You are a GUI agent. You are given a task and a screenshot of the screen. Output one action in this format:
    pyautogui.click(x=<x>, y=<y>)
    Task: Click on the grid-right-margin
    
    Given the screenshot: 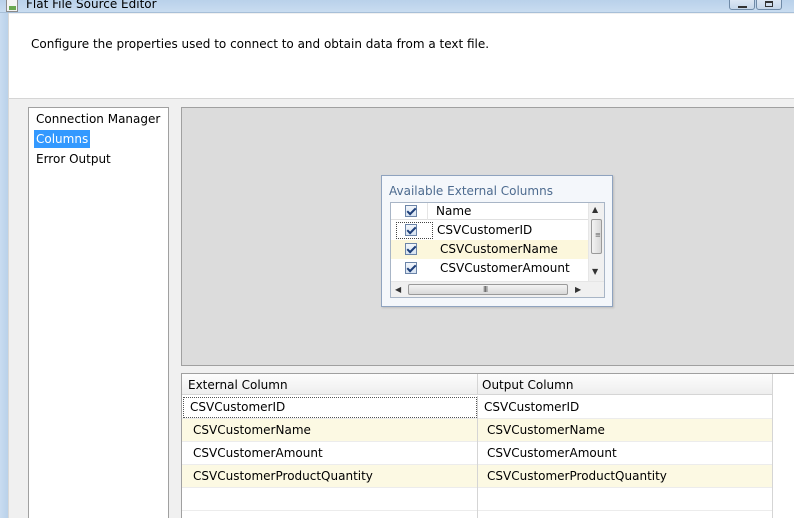 What is the action you would take?
    pyautogui.click(x=783, y=446)
    